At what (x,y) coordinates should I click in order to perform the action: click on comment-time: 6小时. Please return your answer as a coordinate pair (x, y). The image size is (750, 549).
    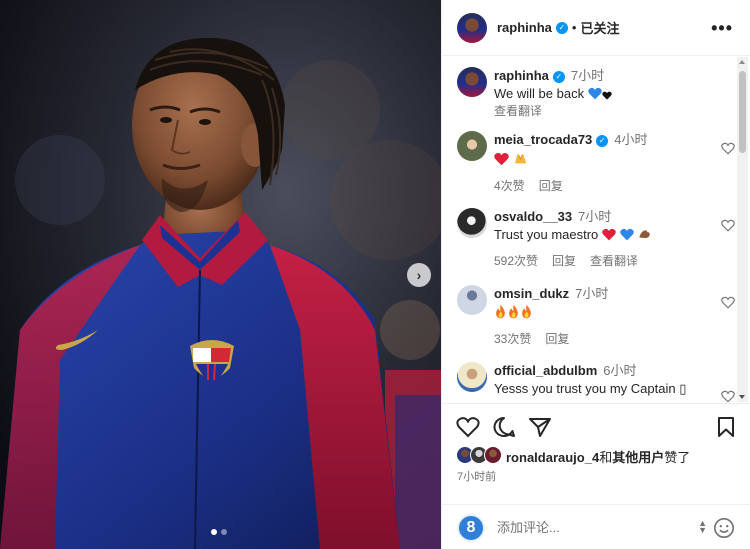
    Looking at the image, I should click on (619, 370).